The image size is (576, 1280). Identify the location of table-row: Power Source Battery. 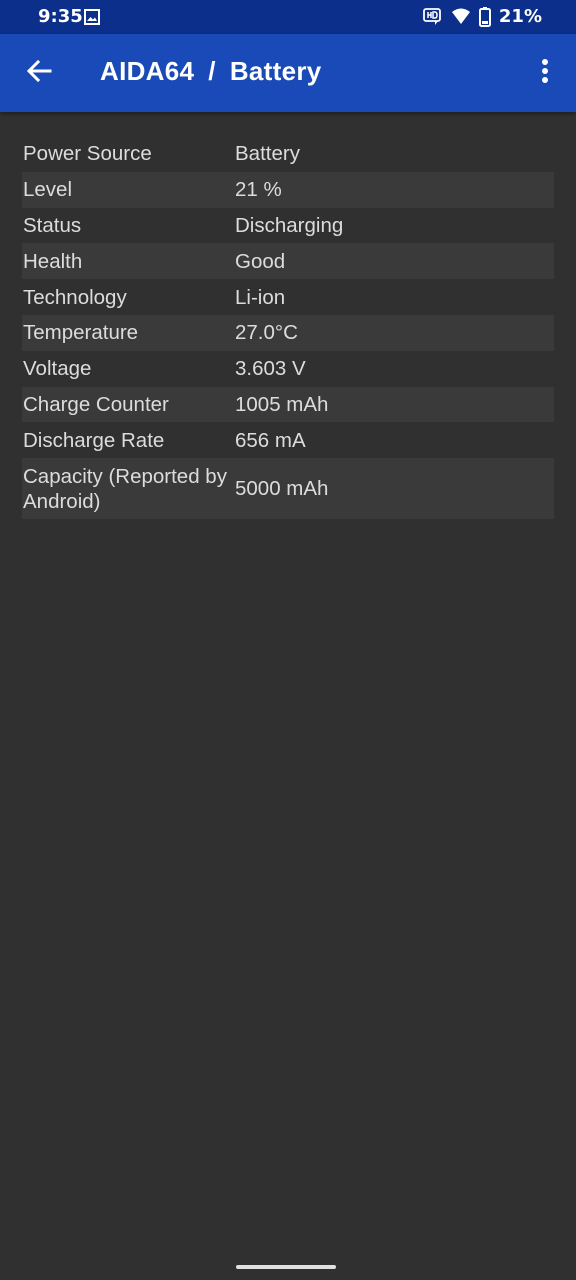
(288, 154).